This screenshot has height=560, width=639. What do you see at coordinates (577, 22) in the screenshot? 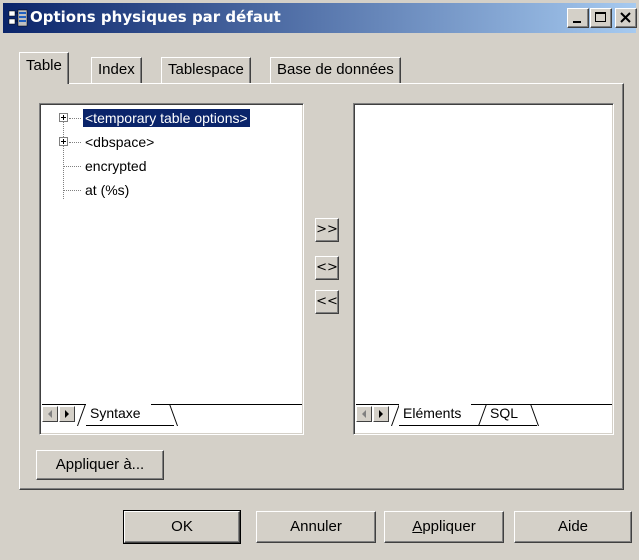
I see `minimize-icon` at bounding box center [577, 22].